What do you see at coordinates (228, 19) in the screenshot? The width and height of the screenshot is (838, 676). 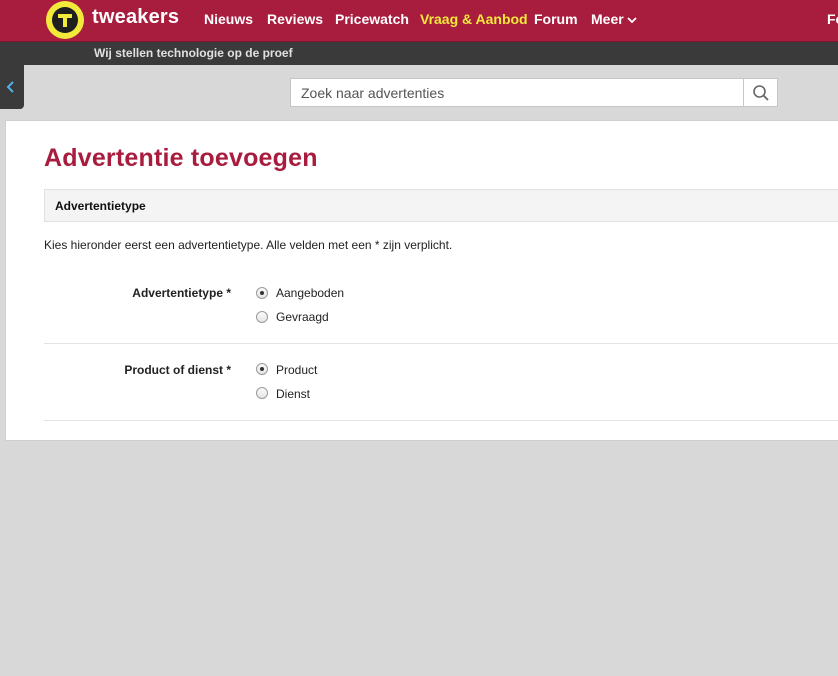 I see `nav-item-nieuws: Nieuws` at bounding box center [228, 19].